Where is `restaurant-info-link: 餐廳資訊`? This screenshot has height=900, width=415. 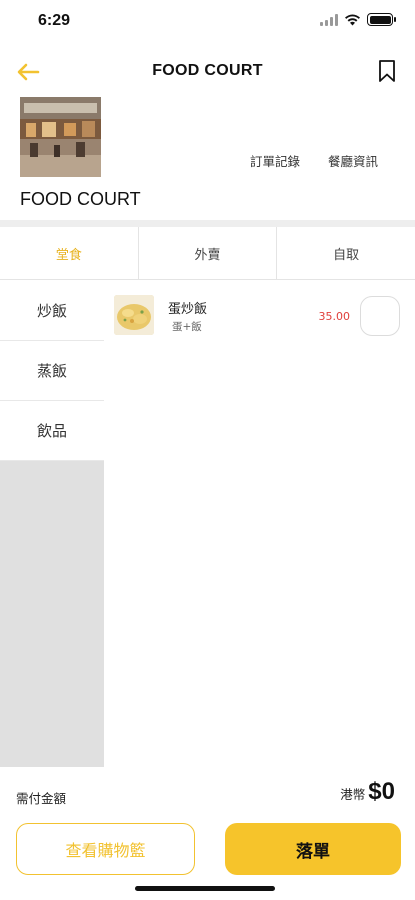 restaurant-info-link: 餐廳資訊 is located at coordinates (353, 160).